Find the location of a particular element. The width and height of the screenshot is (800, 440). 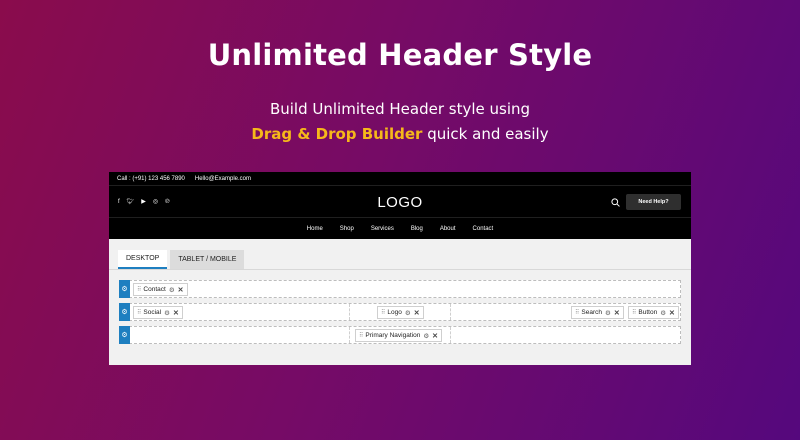

element-chip-primary-navigation: ⠿ Primary Navigation ⚙ ✕ is located at coordinates (399, 335).